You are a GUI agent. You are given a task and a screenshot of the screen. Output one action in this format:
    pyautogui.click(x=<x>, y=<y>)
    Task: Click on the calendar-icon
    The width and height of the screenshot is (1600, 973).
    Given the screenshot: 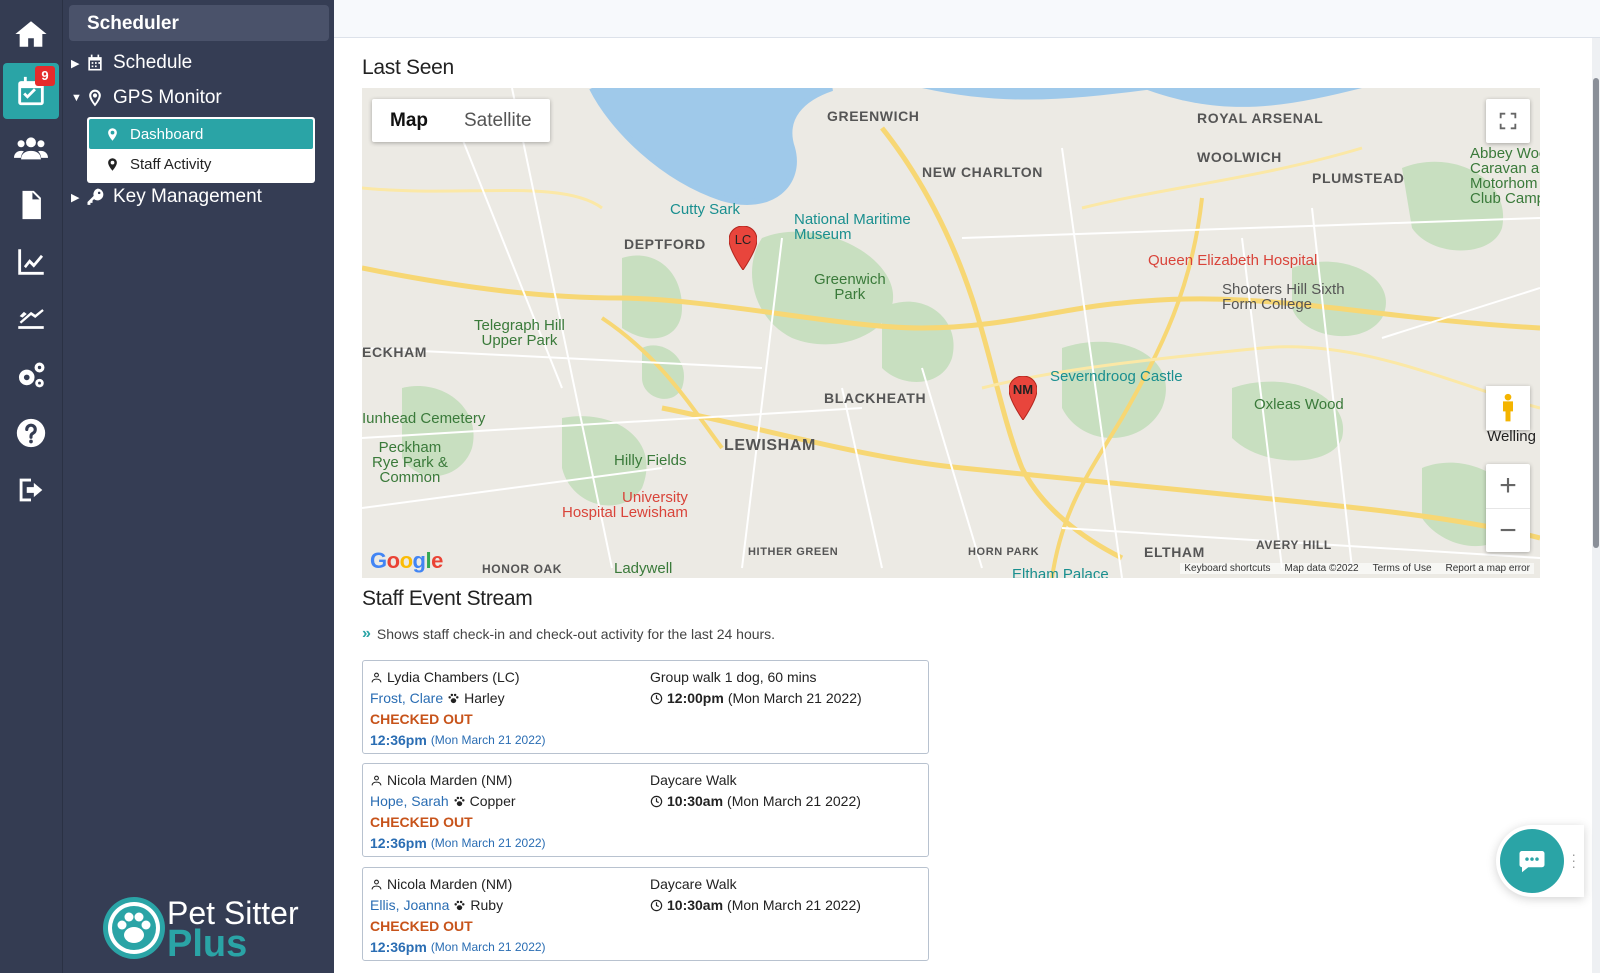 What is the action you would take?
    pyautogui.click(x=95, y=62)
    